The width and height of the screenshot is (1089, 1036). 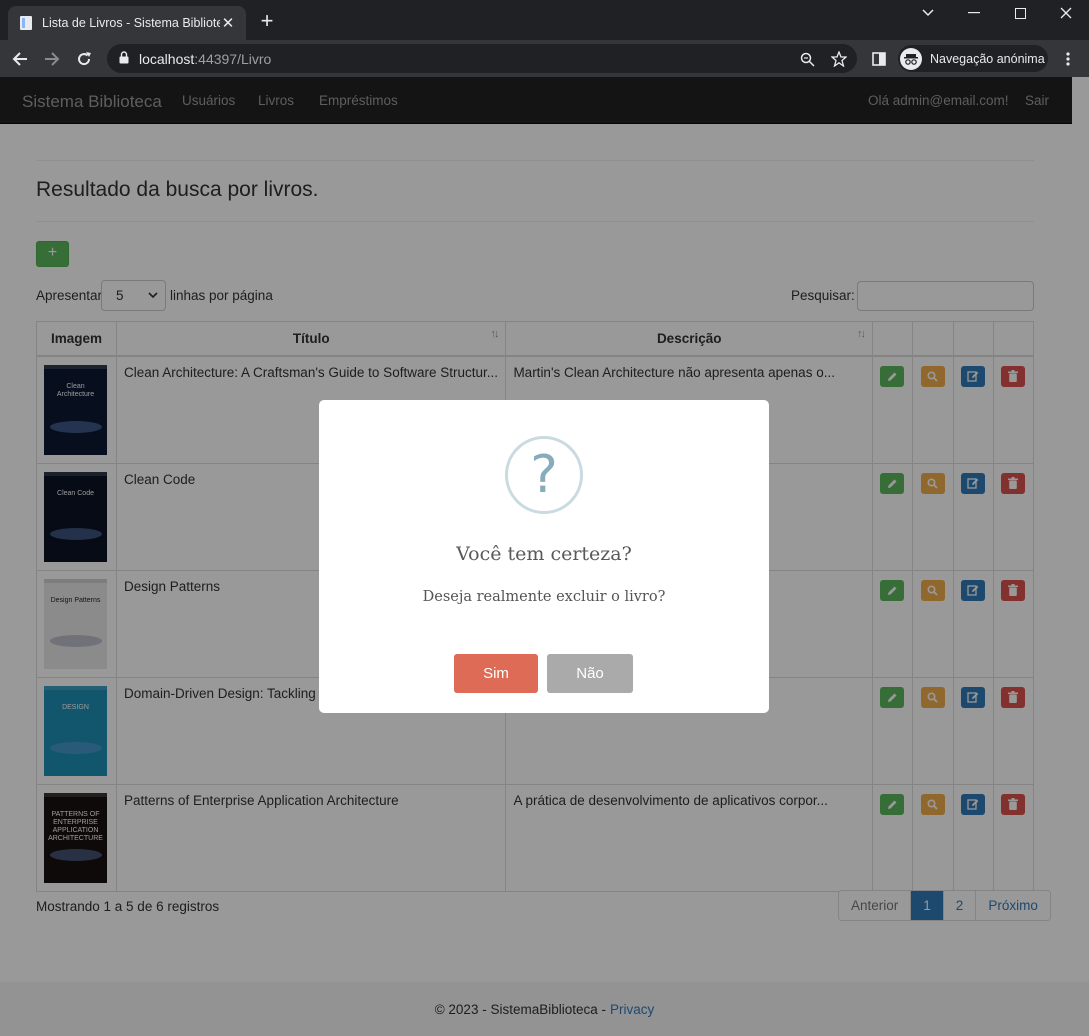 What do you see at coordinates (544, 20) in the screenshot?
I see `browser-tab-strip: Lista de Livros - Sistema Bibliotec ✕ +` at bounding box center [544, 20].